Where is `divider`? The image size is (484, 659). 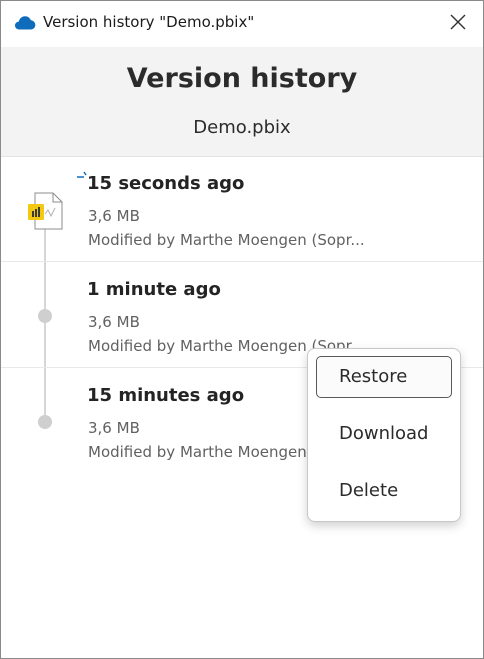 divider is located at coordinates (242, 261).